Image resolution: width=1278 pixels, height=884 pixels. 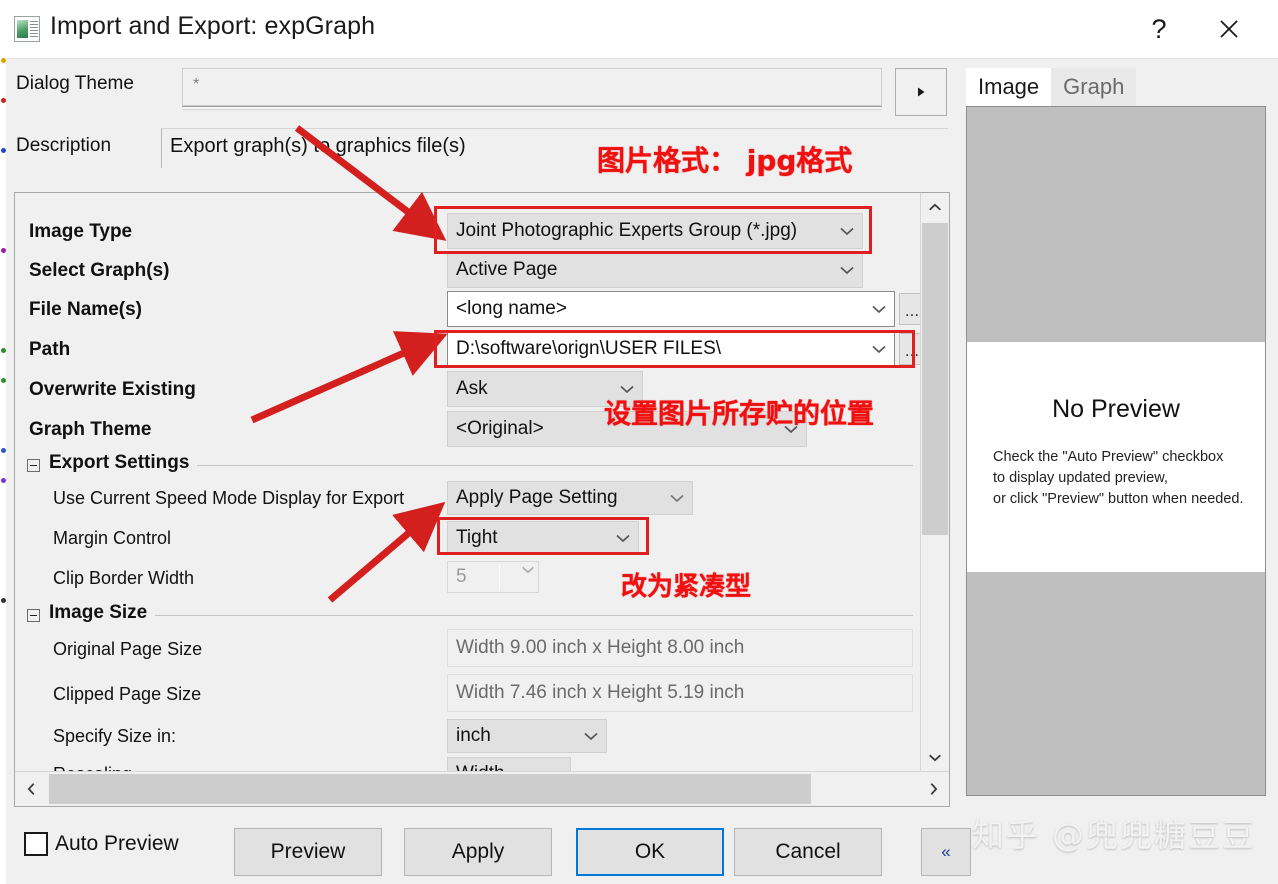 I want to click on export-settings-group-header: Export Settings, so click(x=470, y=463).